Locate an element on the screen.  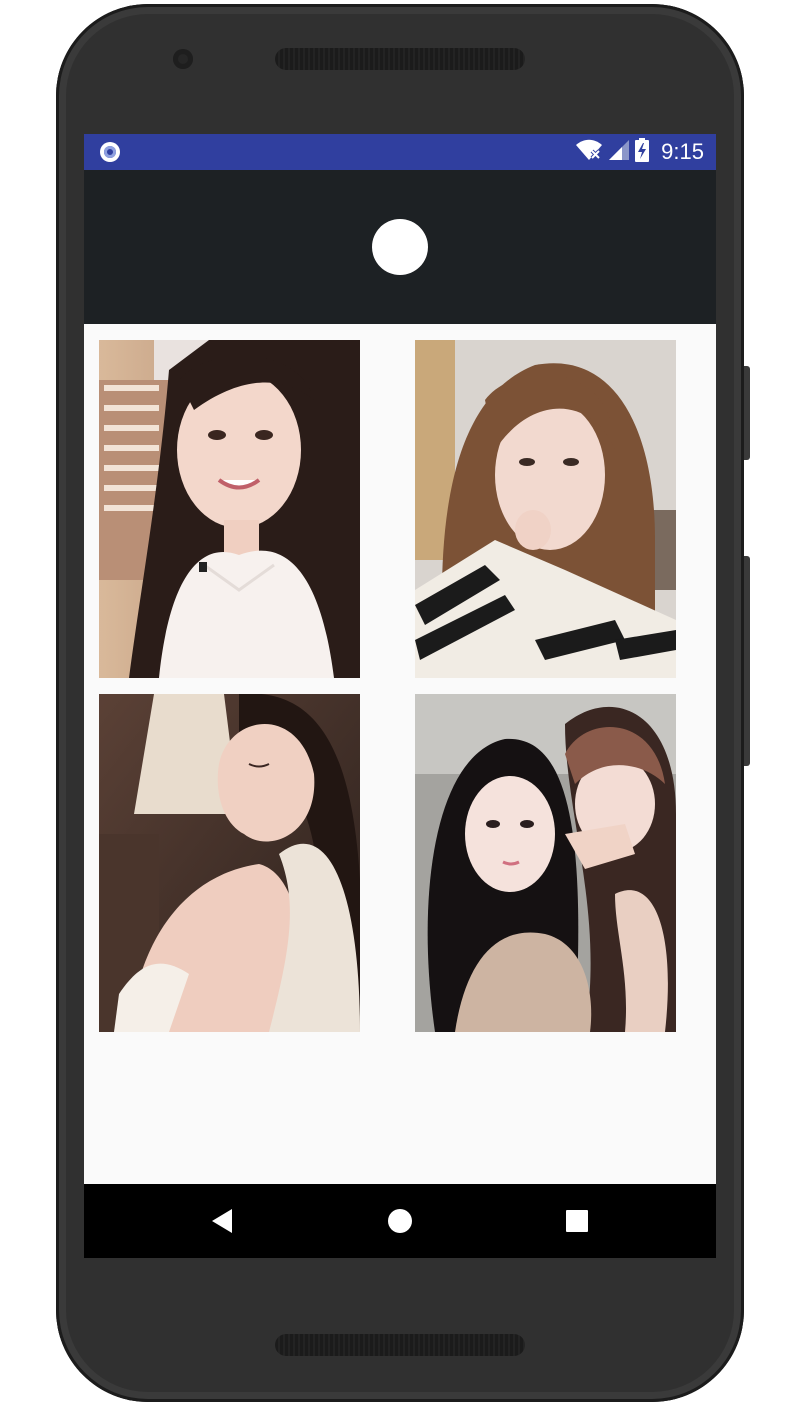
home-icon is located at coordinates (400, 1221).